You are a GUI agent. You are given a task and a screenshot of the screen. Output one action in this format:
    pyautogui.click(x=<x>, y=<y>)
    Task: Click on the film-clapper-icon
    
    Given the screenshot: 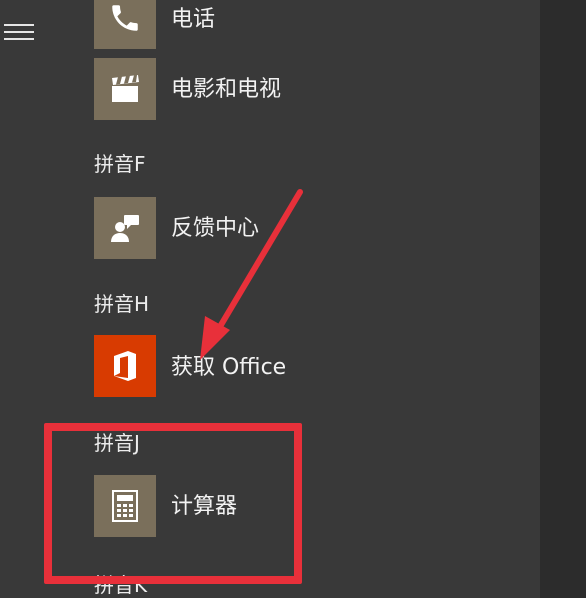 What is the action you would take?
    pyautogui.click(x=125, y=89)
    